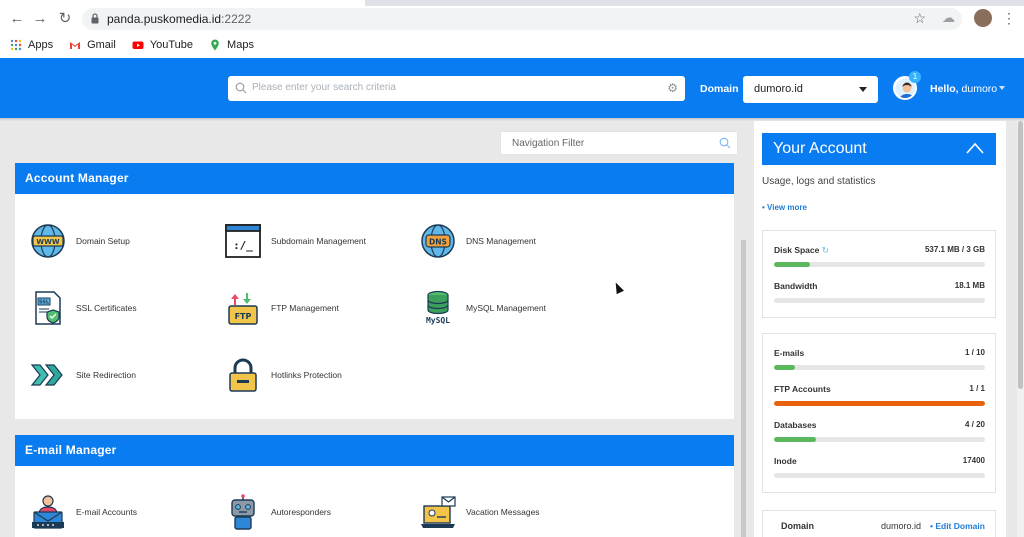 The image size is (1024, 537). I want to click on tool-vacation-messages: Vacation Messages, so click(480, 512).